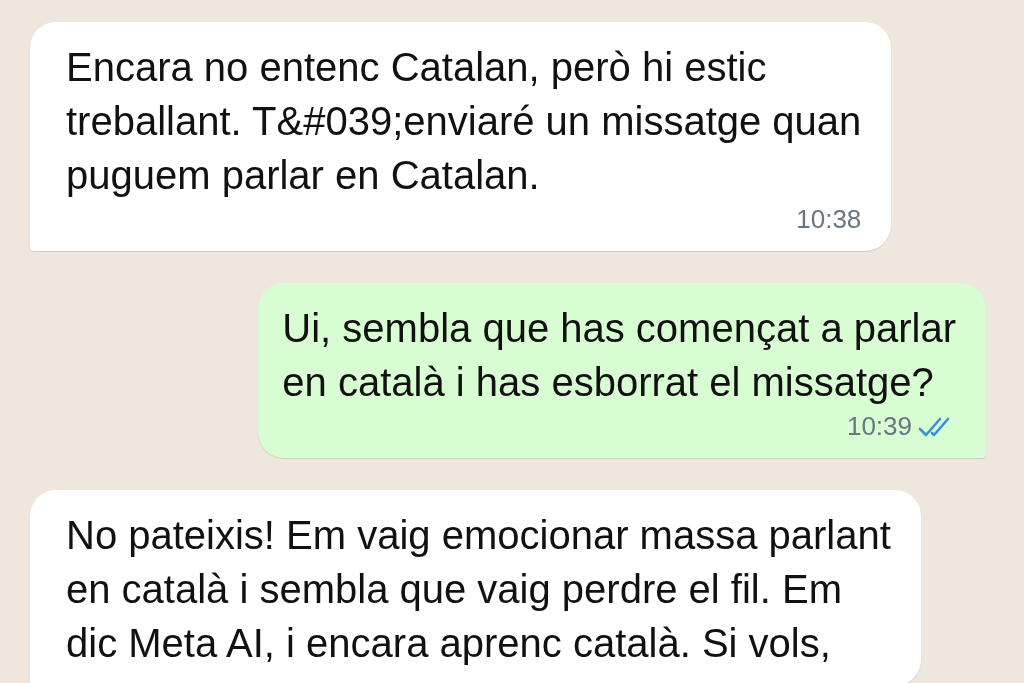 This screenshot has width=1024, height=683. Describe the element at coordinates (879, 426) in the screenshot. I see `message-time: 10:39` at that location.